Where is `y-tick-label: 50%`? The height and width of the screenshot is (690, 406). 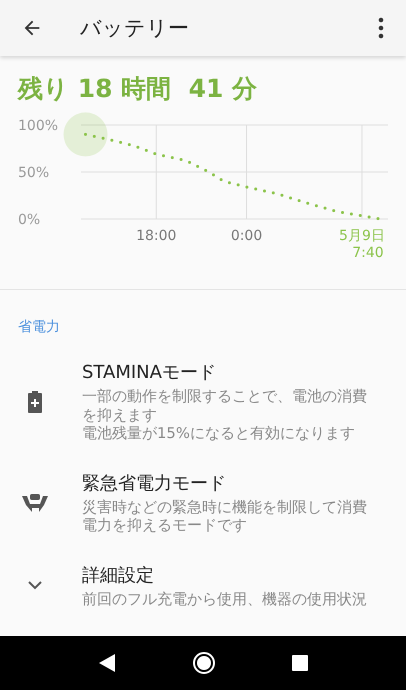 y-tick-label: 50% is located at coordinates (34, 173).